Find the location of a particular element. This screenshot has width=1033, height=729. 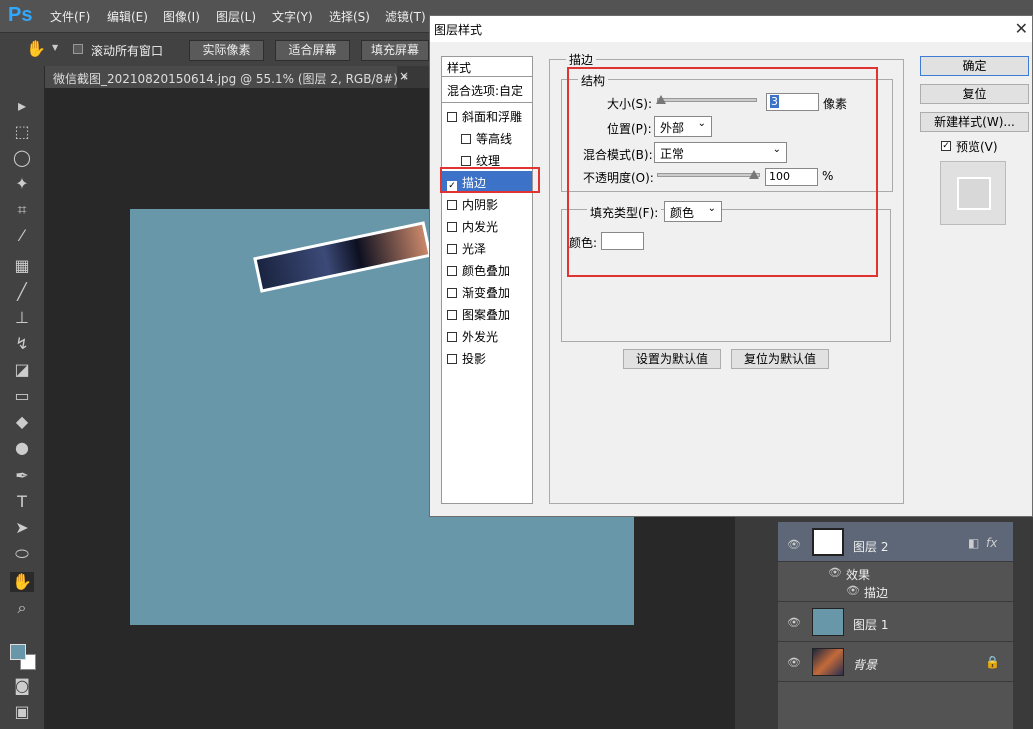

style-item-label: 描边 is located at coordinates (474, 183).